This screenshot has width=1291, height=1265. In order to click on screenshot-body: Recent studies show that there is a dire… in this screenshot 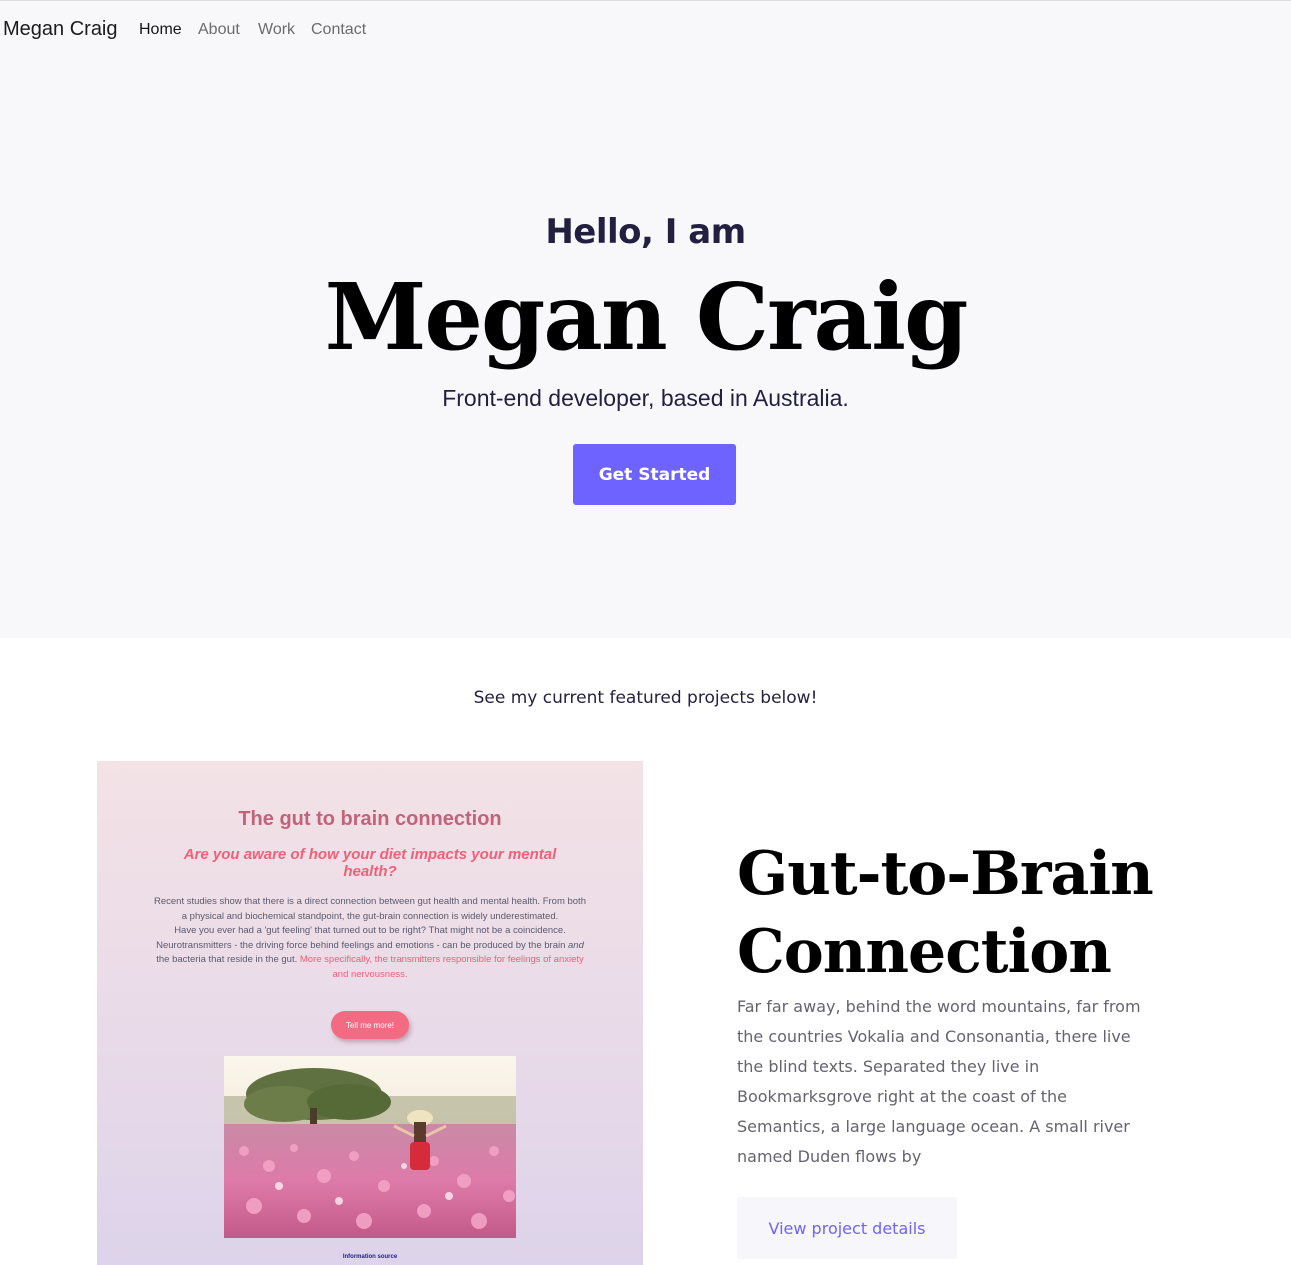, I will do `click(370, 939)`.